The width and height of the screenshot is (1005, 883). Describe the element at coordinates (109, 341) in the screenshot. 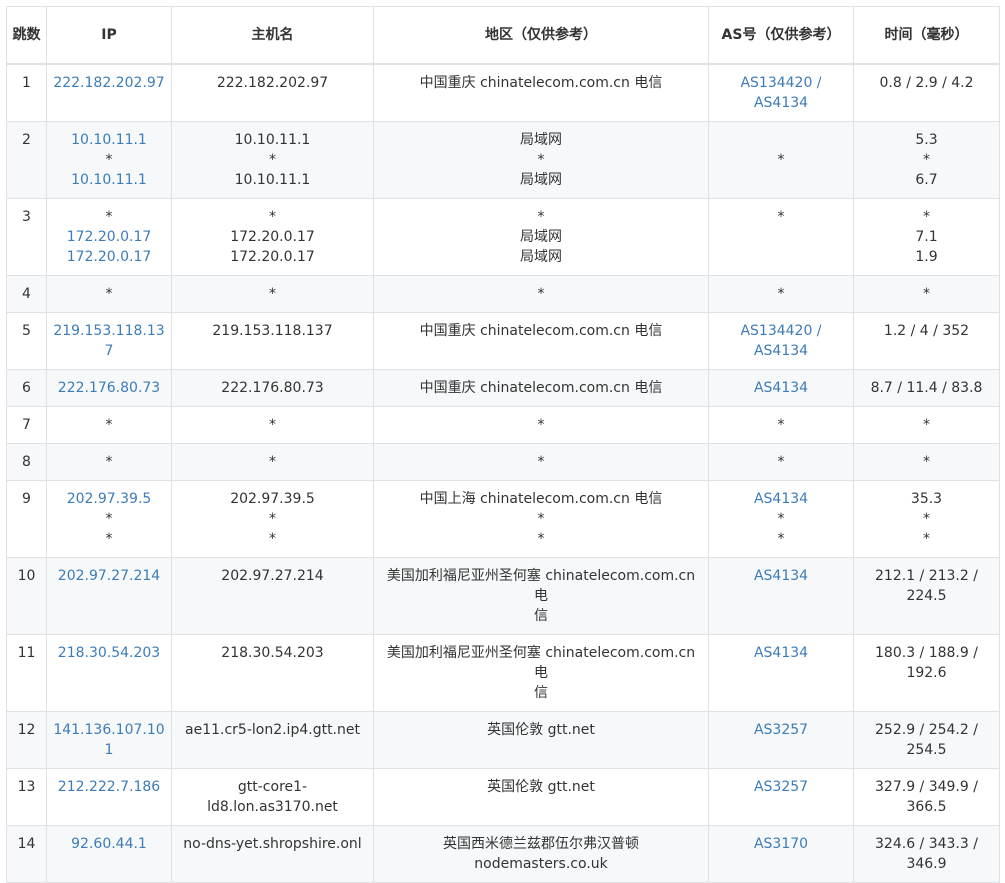

I see `ip-link: 219.153.118.137` at that location.